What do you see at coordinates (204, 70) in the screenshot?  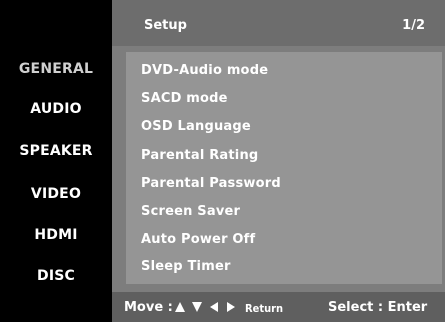 I see `menu-item-dvd-audio-mode: DVD-Audio mode` at bounding box center [204, 70].